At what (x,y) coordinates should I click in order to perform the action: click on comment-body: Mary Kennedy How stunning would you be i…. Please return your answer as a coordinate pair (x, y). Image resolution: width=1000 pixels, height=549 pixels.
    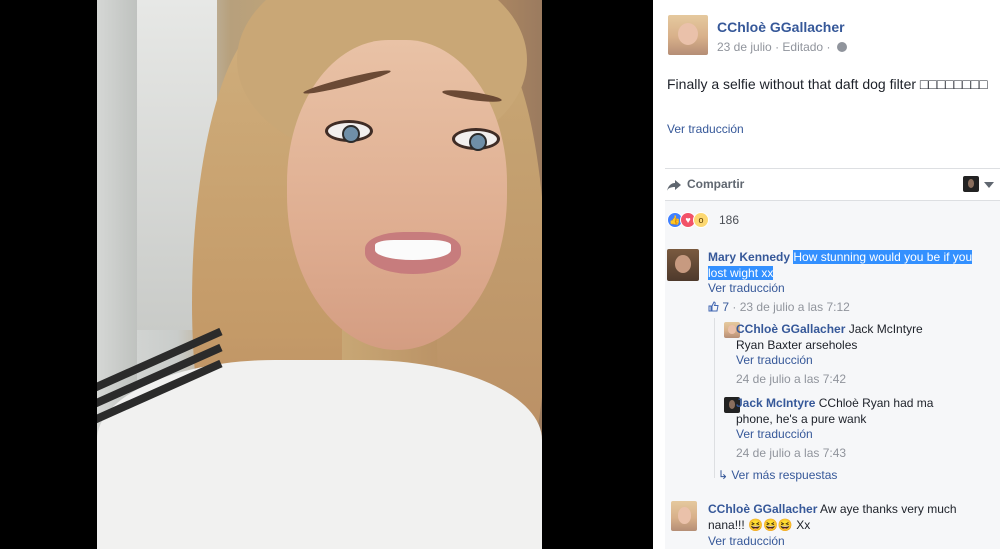
    Looking at the image, I should click on (850, 265).